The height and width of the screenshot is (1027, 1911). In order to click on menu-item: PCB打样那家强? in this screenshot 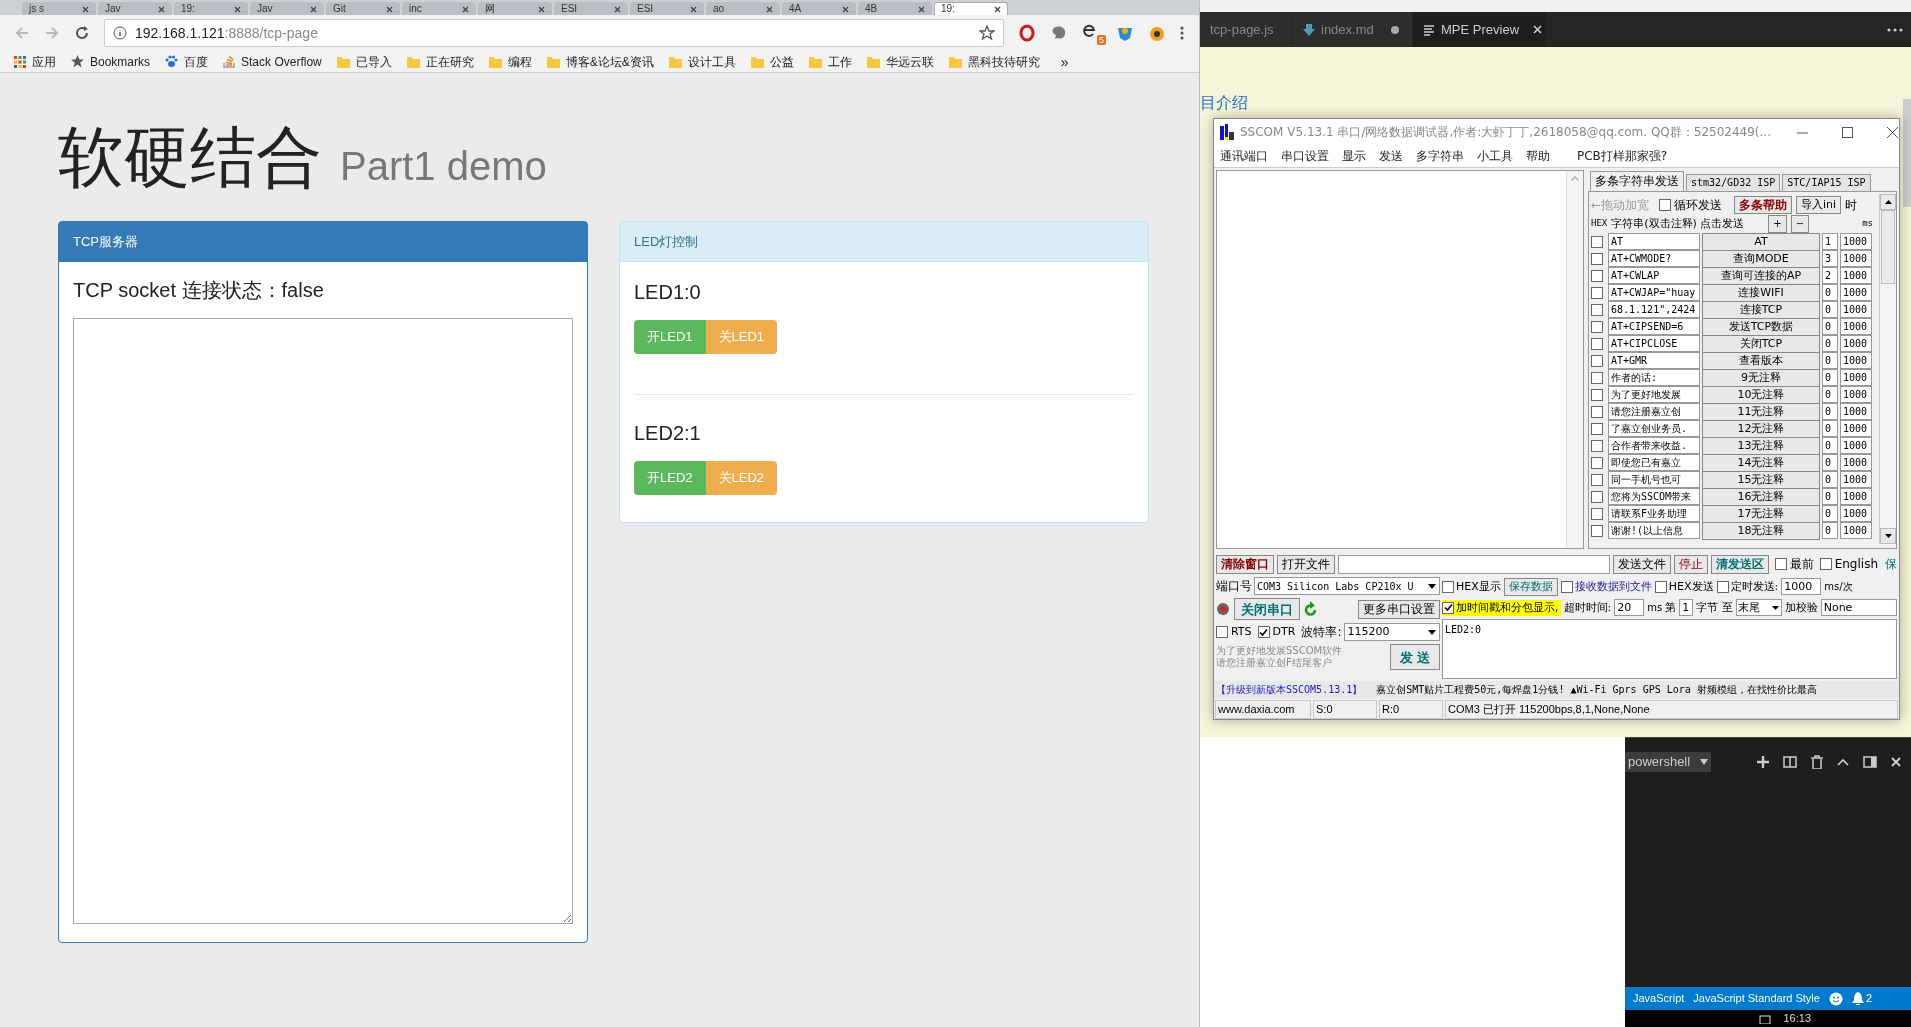, I will do `click(1622, 156)`.